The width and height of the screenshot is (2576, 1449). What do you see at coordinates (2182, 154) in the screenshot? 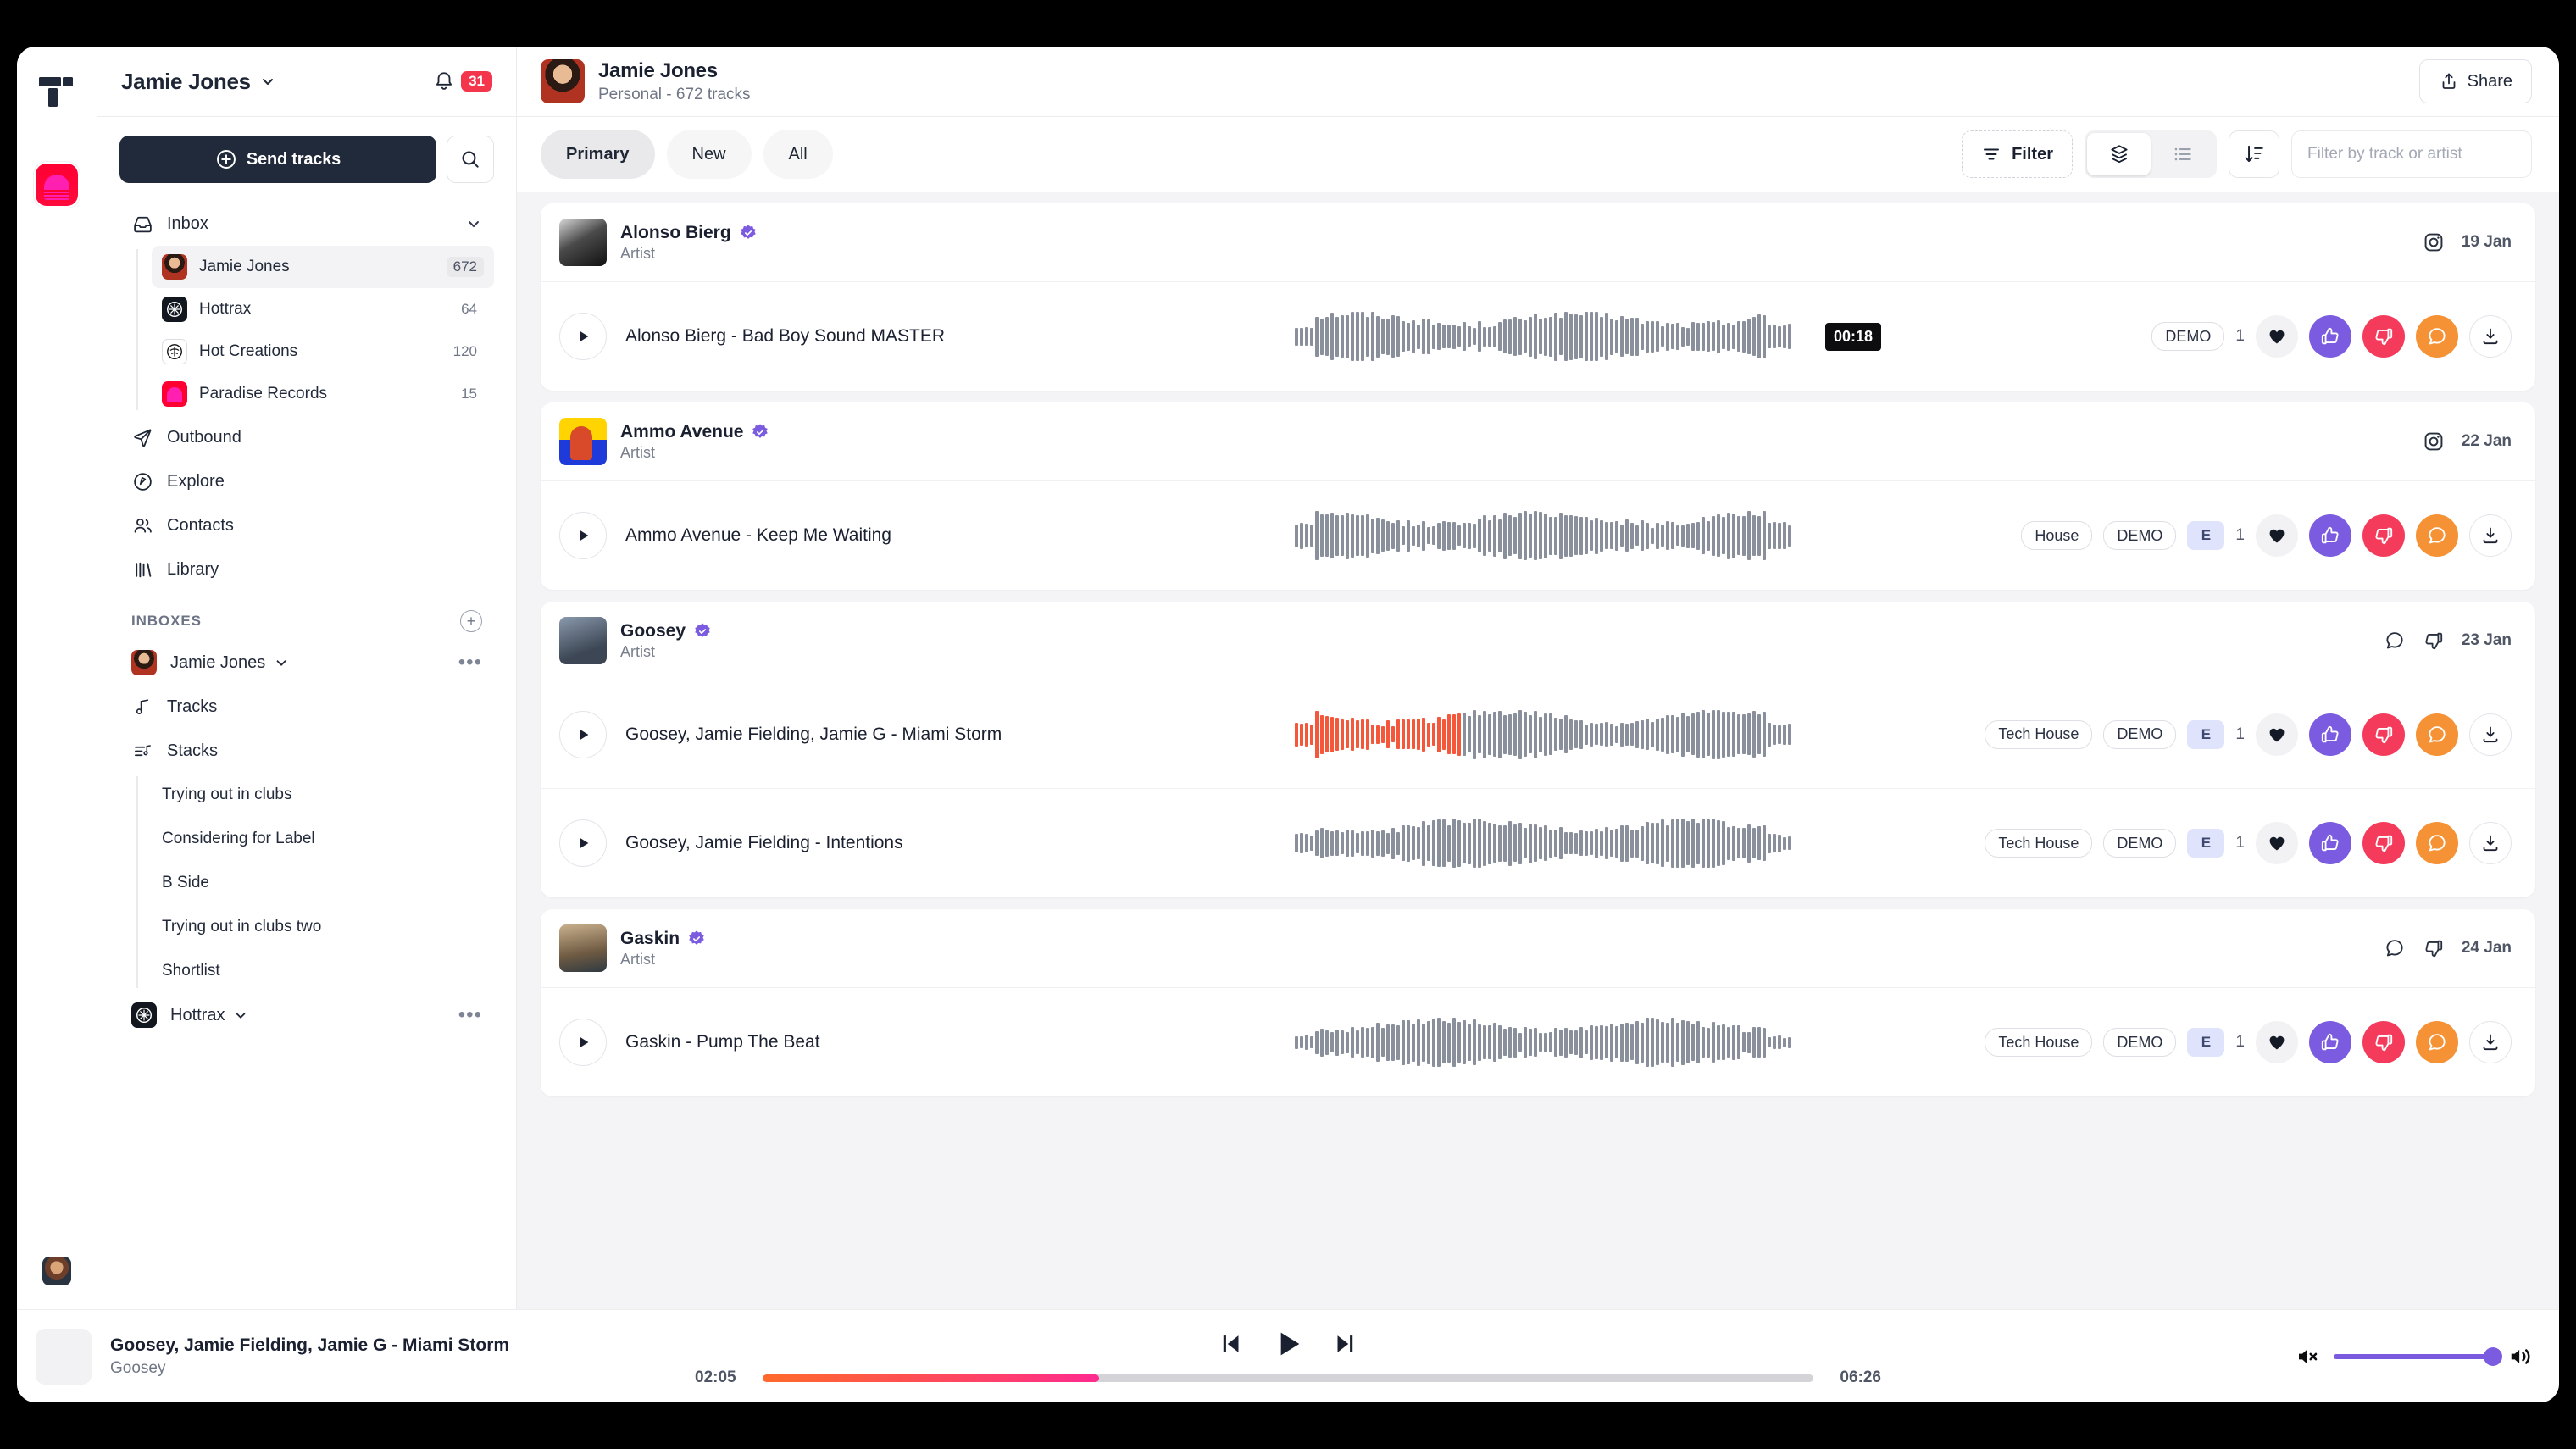
I see `view-list-button` at bounding box center [2182, 154].